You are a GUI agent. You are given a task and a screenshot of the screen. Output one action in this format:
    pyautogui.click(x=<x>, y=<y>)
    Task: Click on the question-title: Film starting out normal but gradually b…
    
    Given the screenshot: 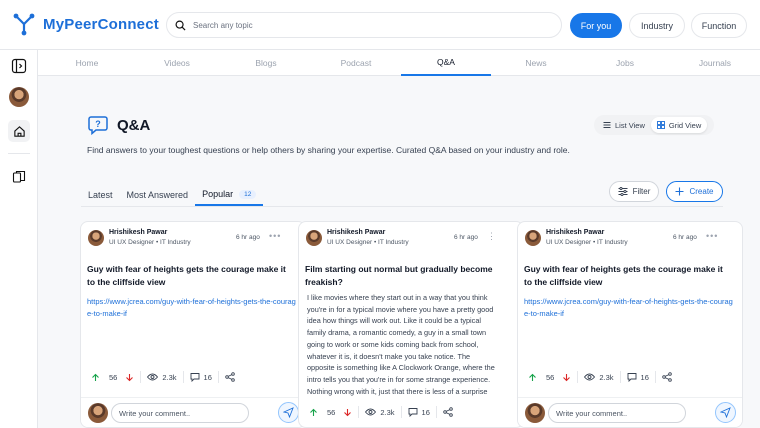 What is the action you would take?
    pyautogui.click(x=408, y=275)
    